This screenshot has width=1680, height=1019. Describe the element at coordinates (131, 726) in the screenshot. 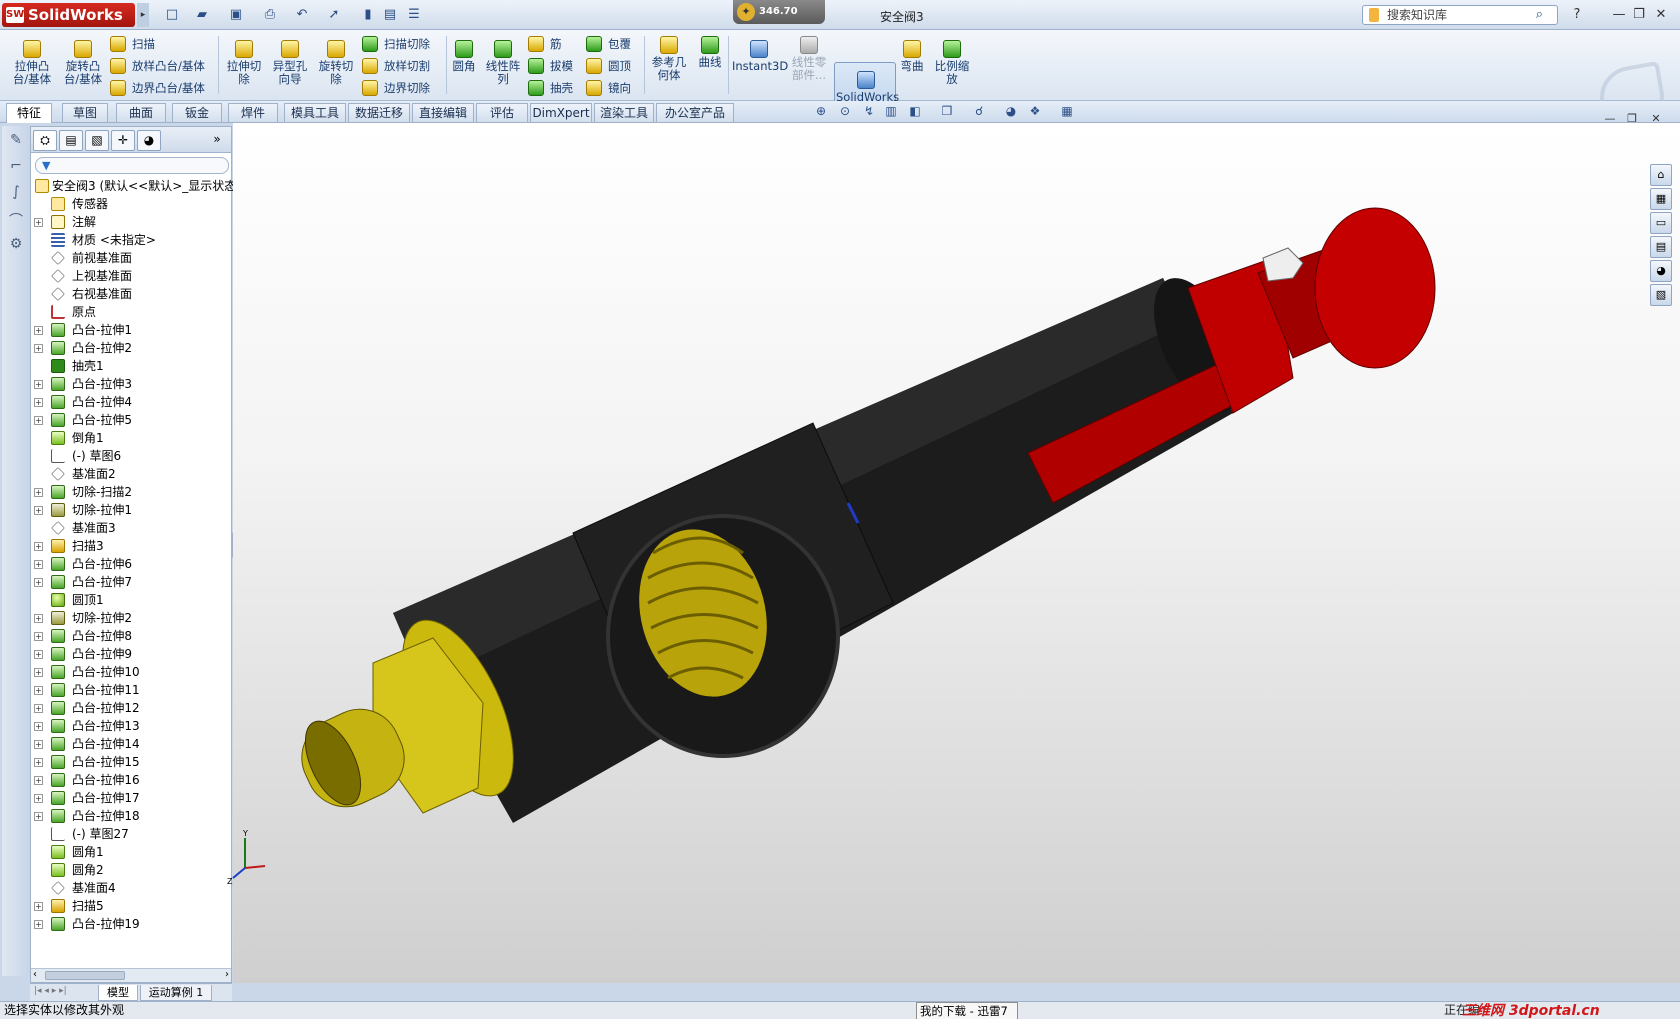

I see `tree-item: + 凸台-拉伸13` at that location.